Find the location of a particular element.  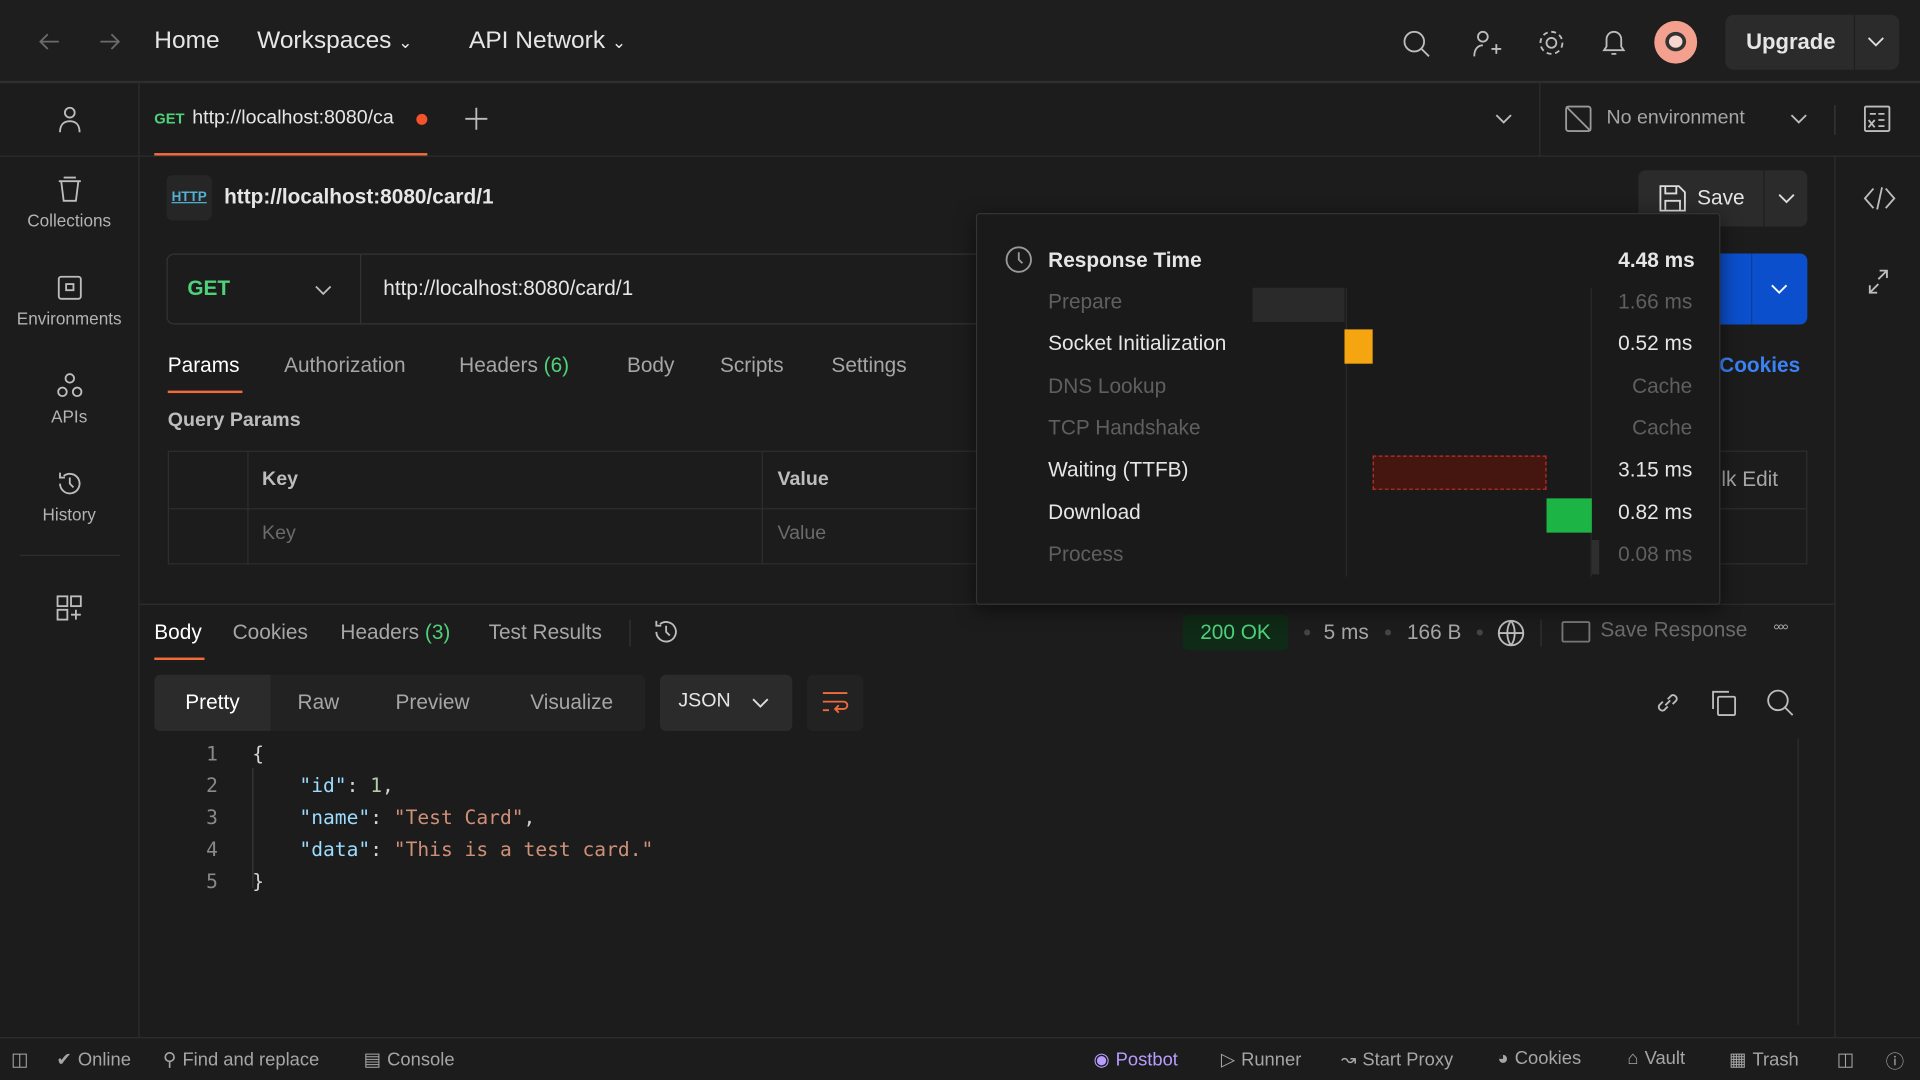

tab-title: http://localhost:8080/ca is located at coordinates (293, 118).